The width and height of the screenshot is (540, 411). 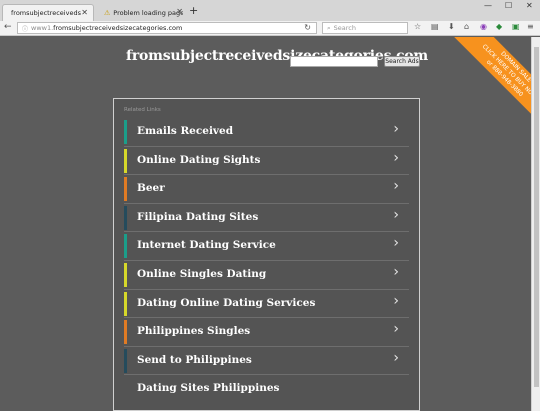 What do you see at coordinates (536, 217) in the screenshot?
I see `scrollbar-thumb` at bounding box center [536, 217].